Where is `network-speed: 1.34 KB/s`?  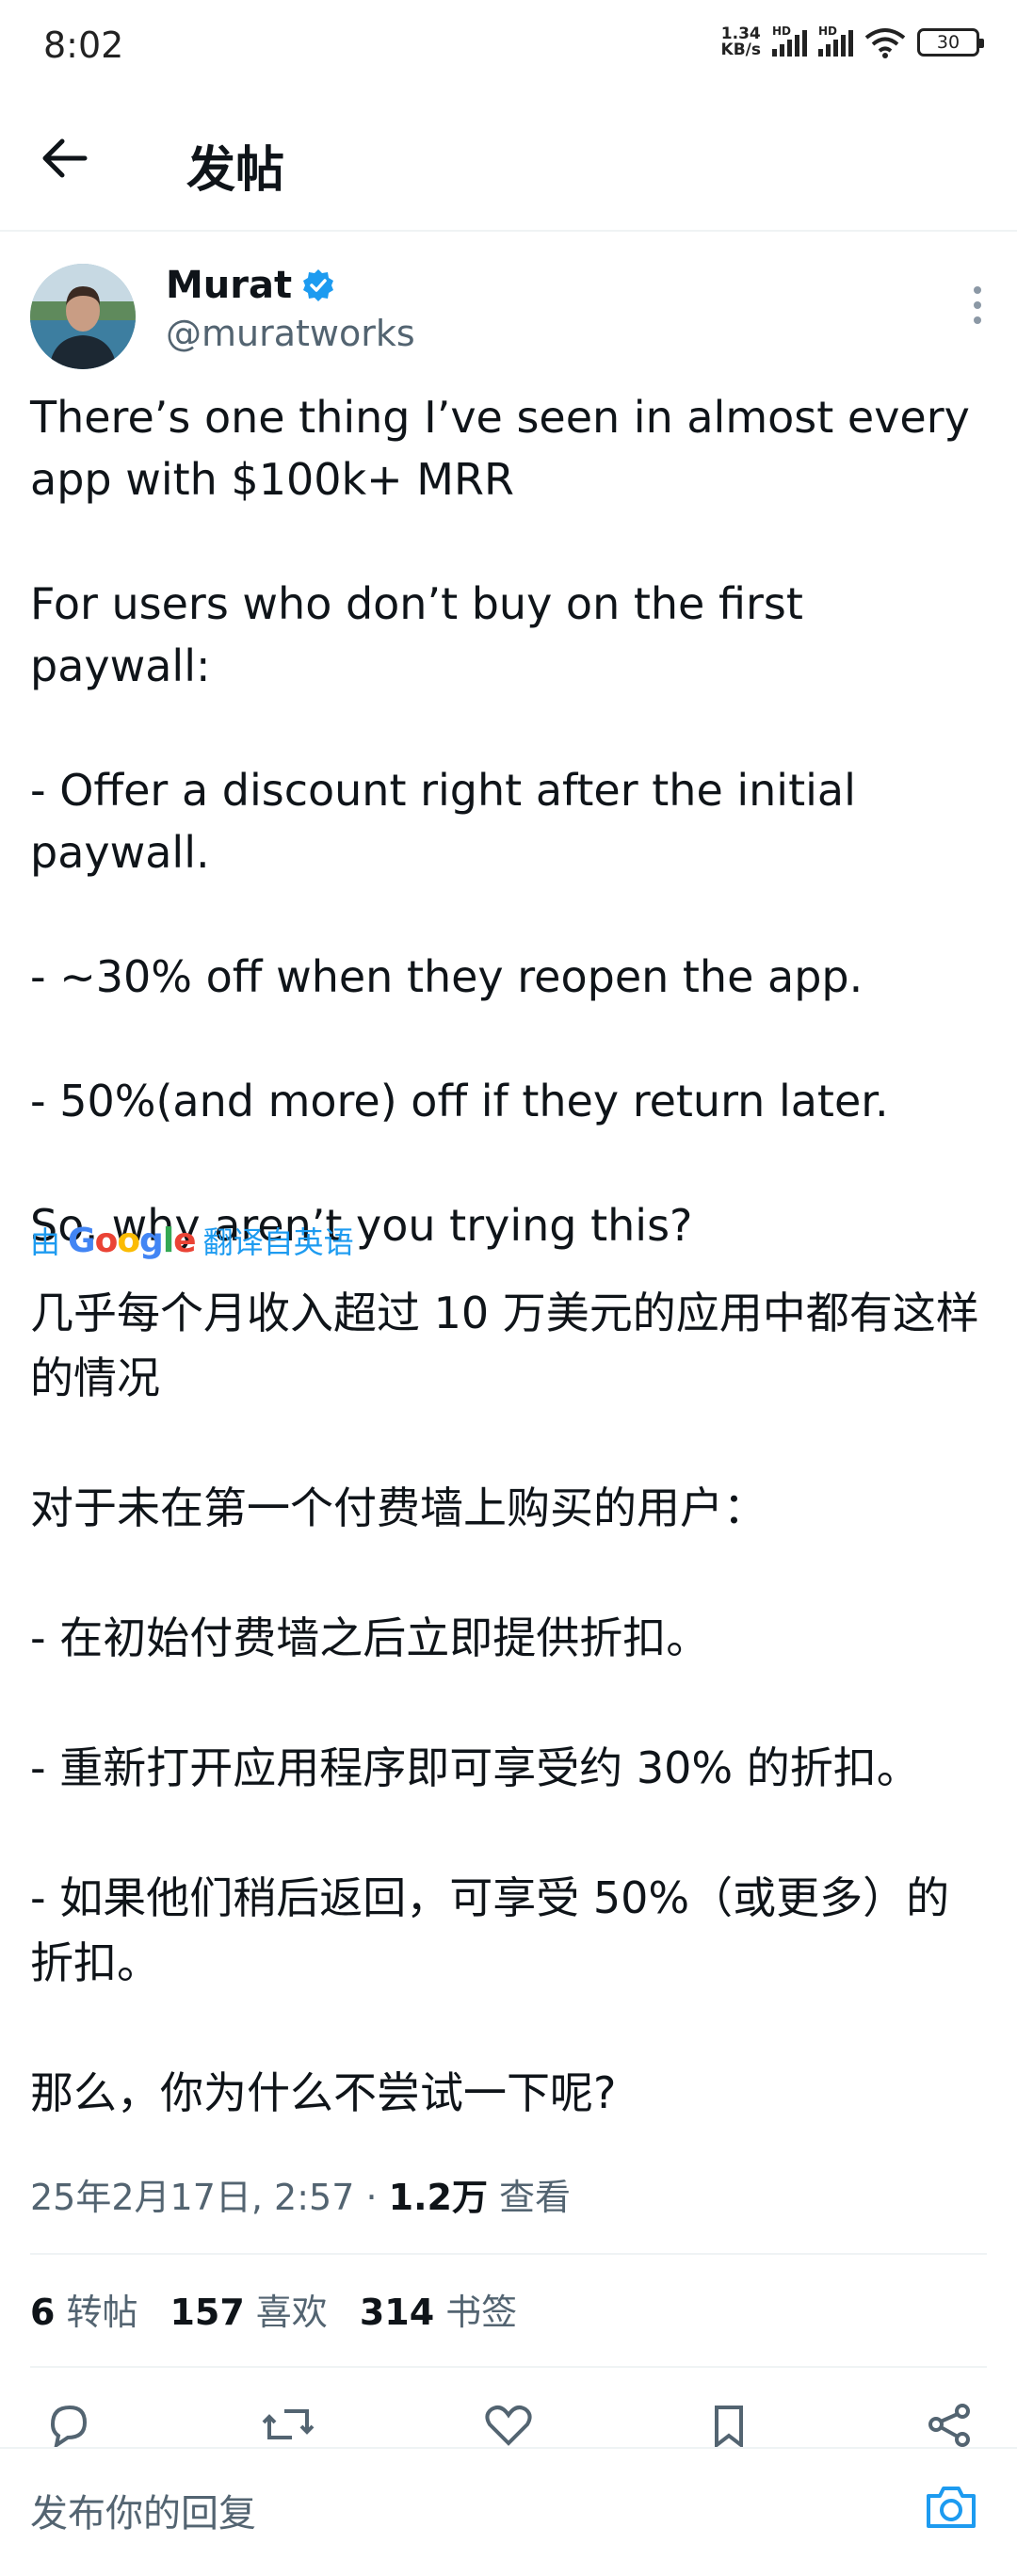 network-speed: 1.34 KB/s is located at coordinates (741, 42).